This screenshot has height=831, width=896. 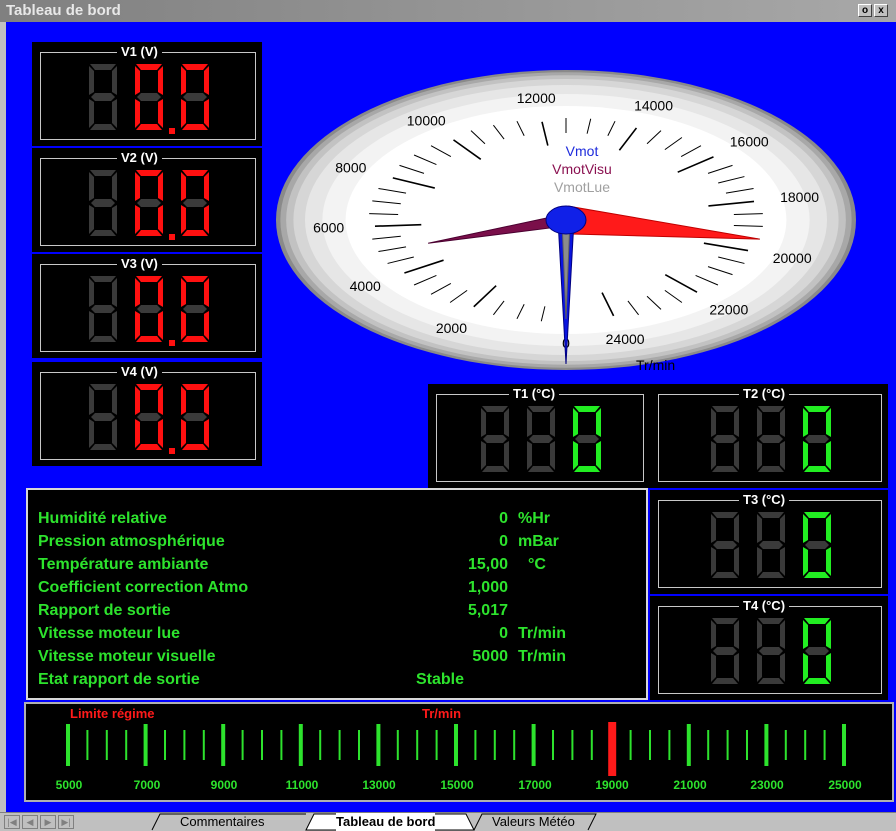 I want to click on gauge-scale-label: 14000, so click(x=653, y=106).